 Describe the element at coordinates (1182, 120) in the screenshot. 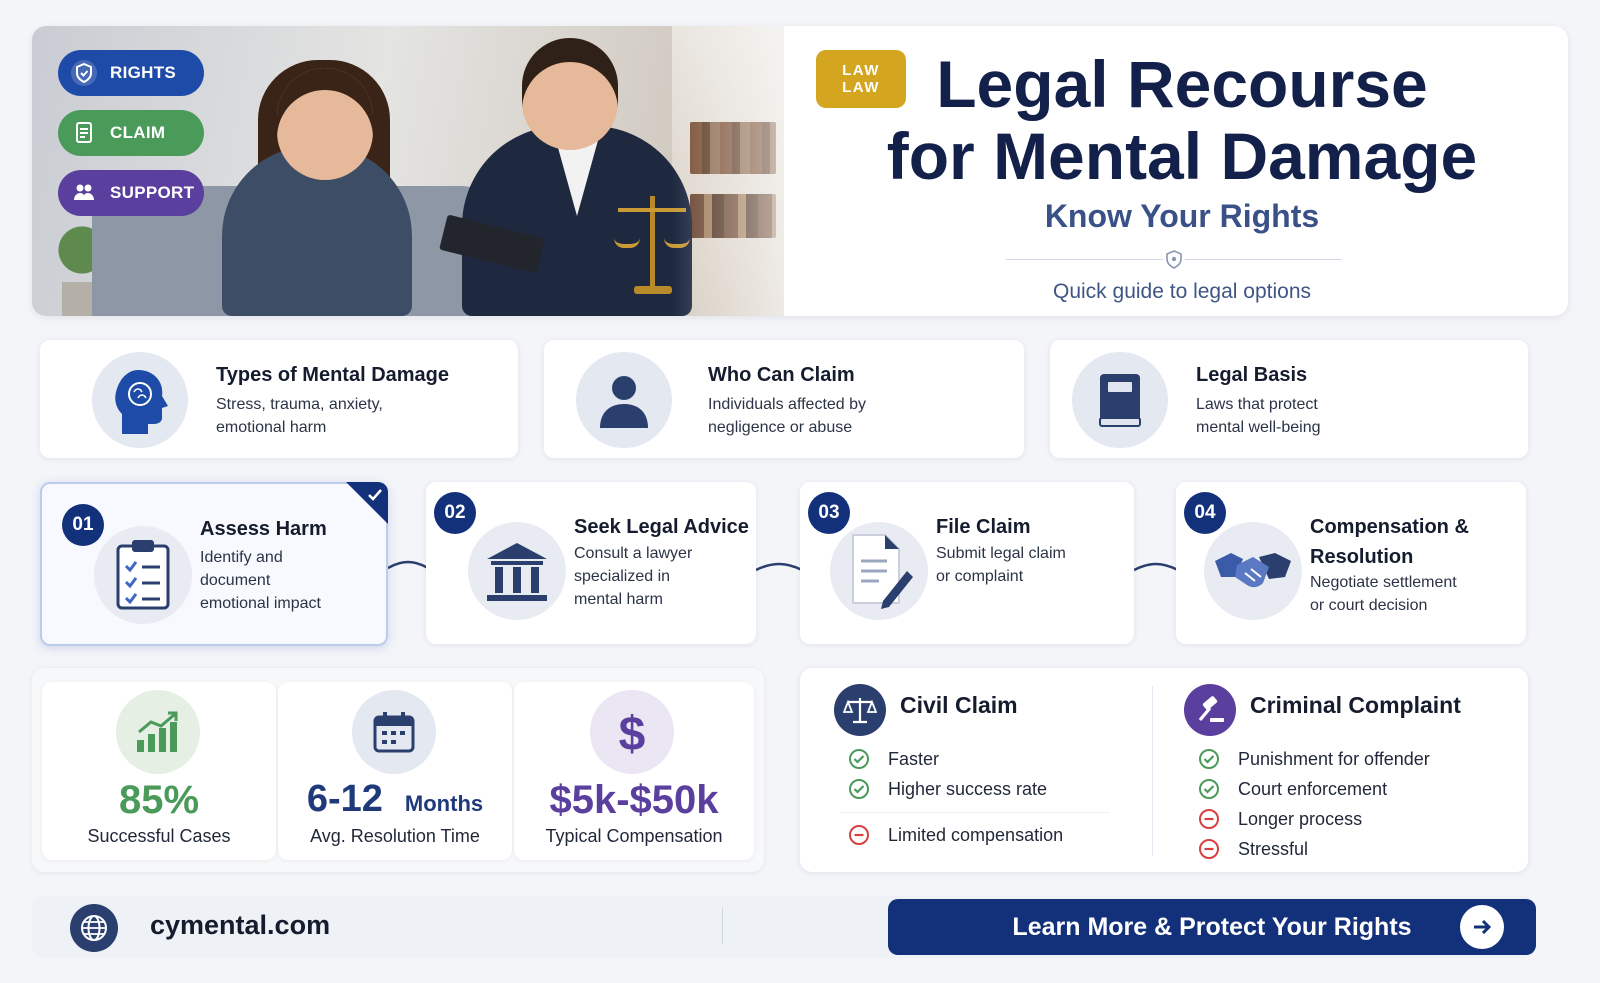

I see `page-title: Legal Recourse for Mental Damage` at that location.